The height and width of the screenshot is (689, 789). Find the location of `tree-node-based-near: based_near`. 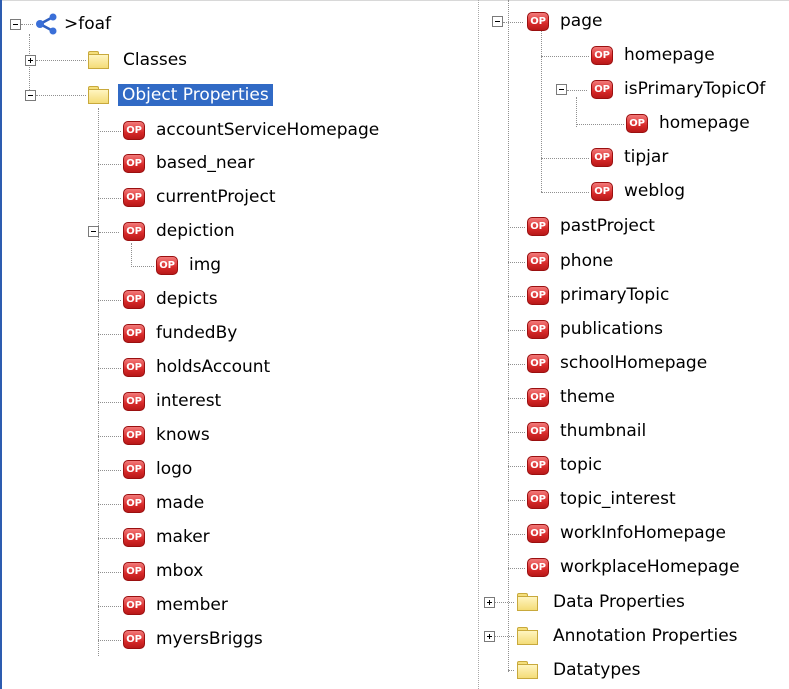

tree-node-based-near: based_near is located at coordinates (205, 163).